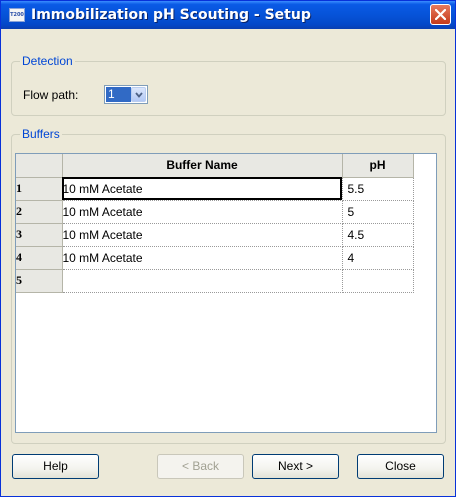  What do you see at coordinates (378, 189) in the screenshot?
I see `ph-cell: 5.5` at bounding box center [378, 189].